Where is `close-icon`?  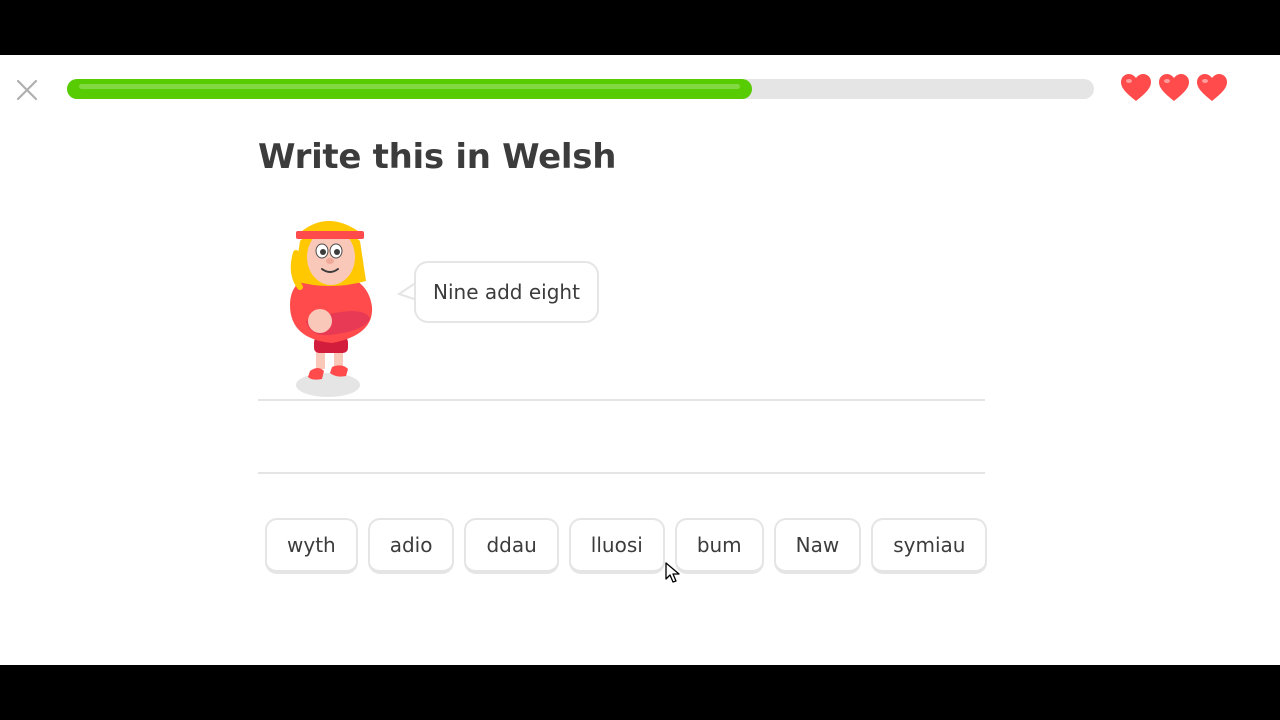
close-icon is located at coordinates (27, 90).